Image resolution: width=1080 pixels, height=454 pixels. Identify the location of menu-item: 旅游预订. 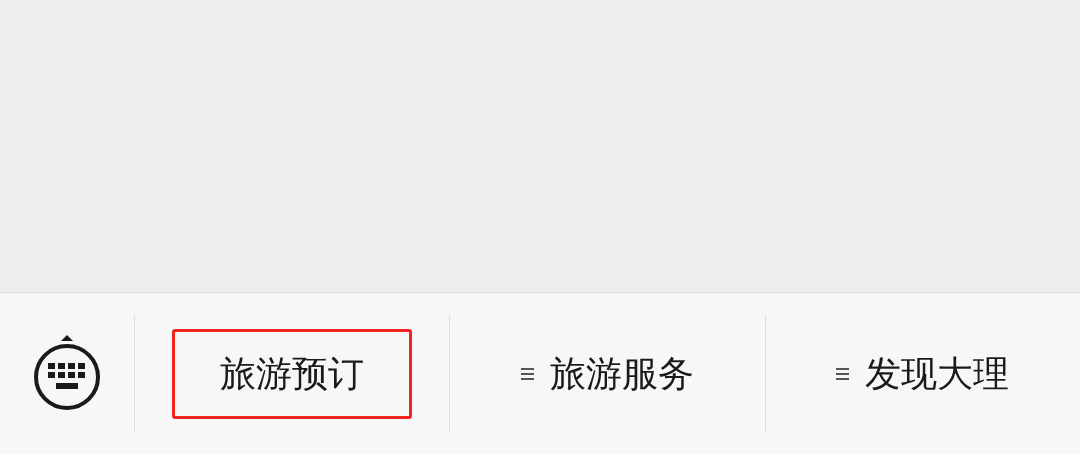
(292, 373).